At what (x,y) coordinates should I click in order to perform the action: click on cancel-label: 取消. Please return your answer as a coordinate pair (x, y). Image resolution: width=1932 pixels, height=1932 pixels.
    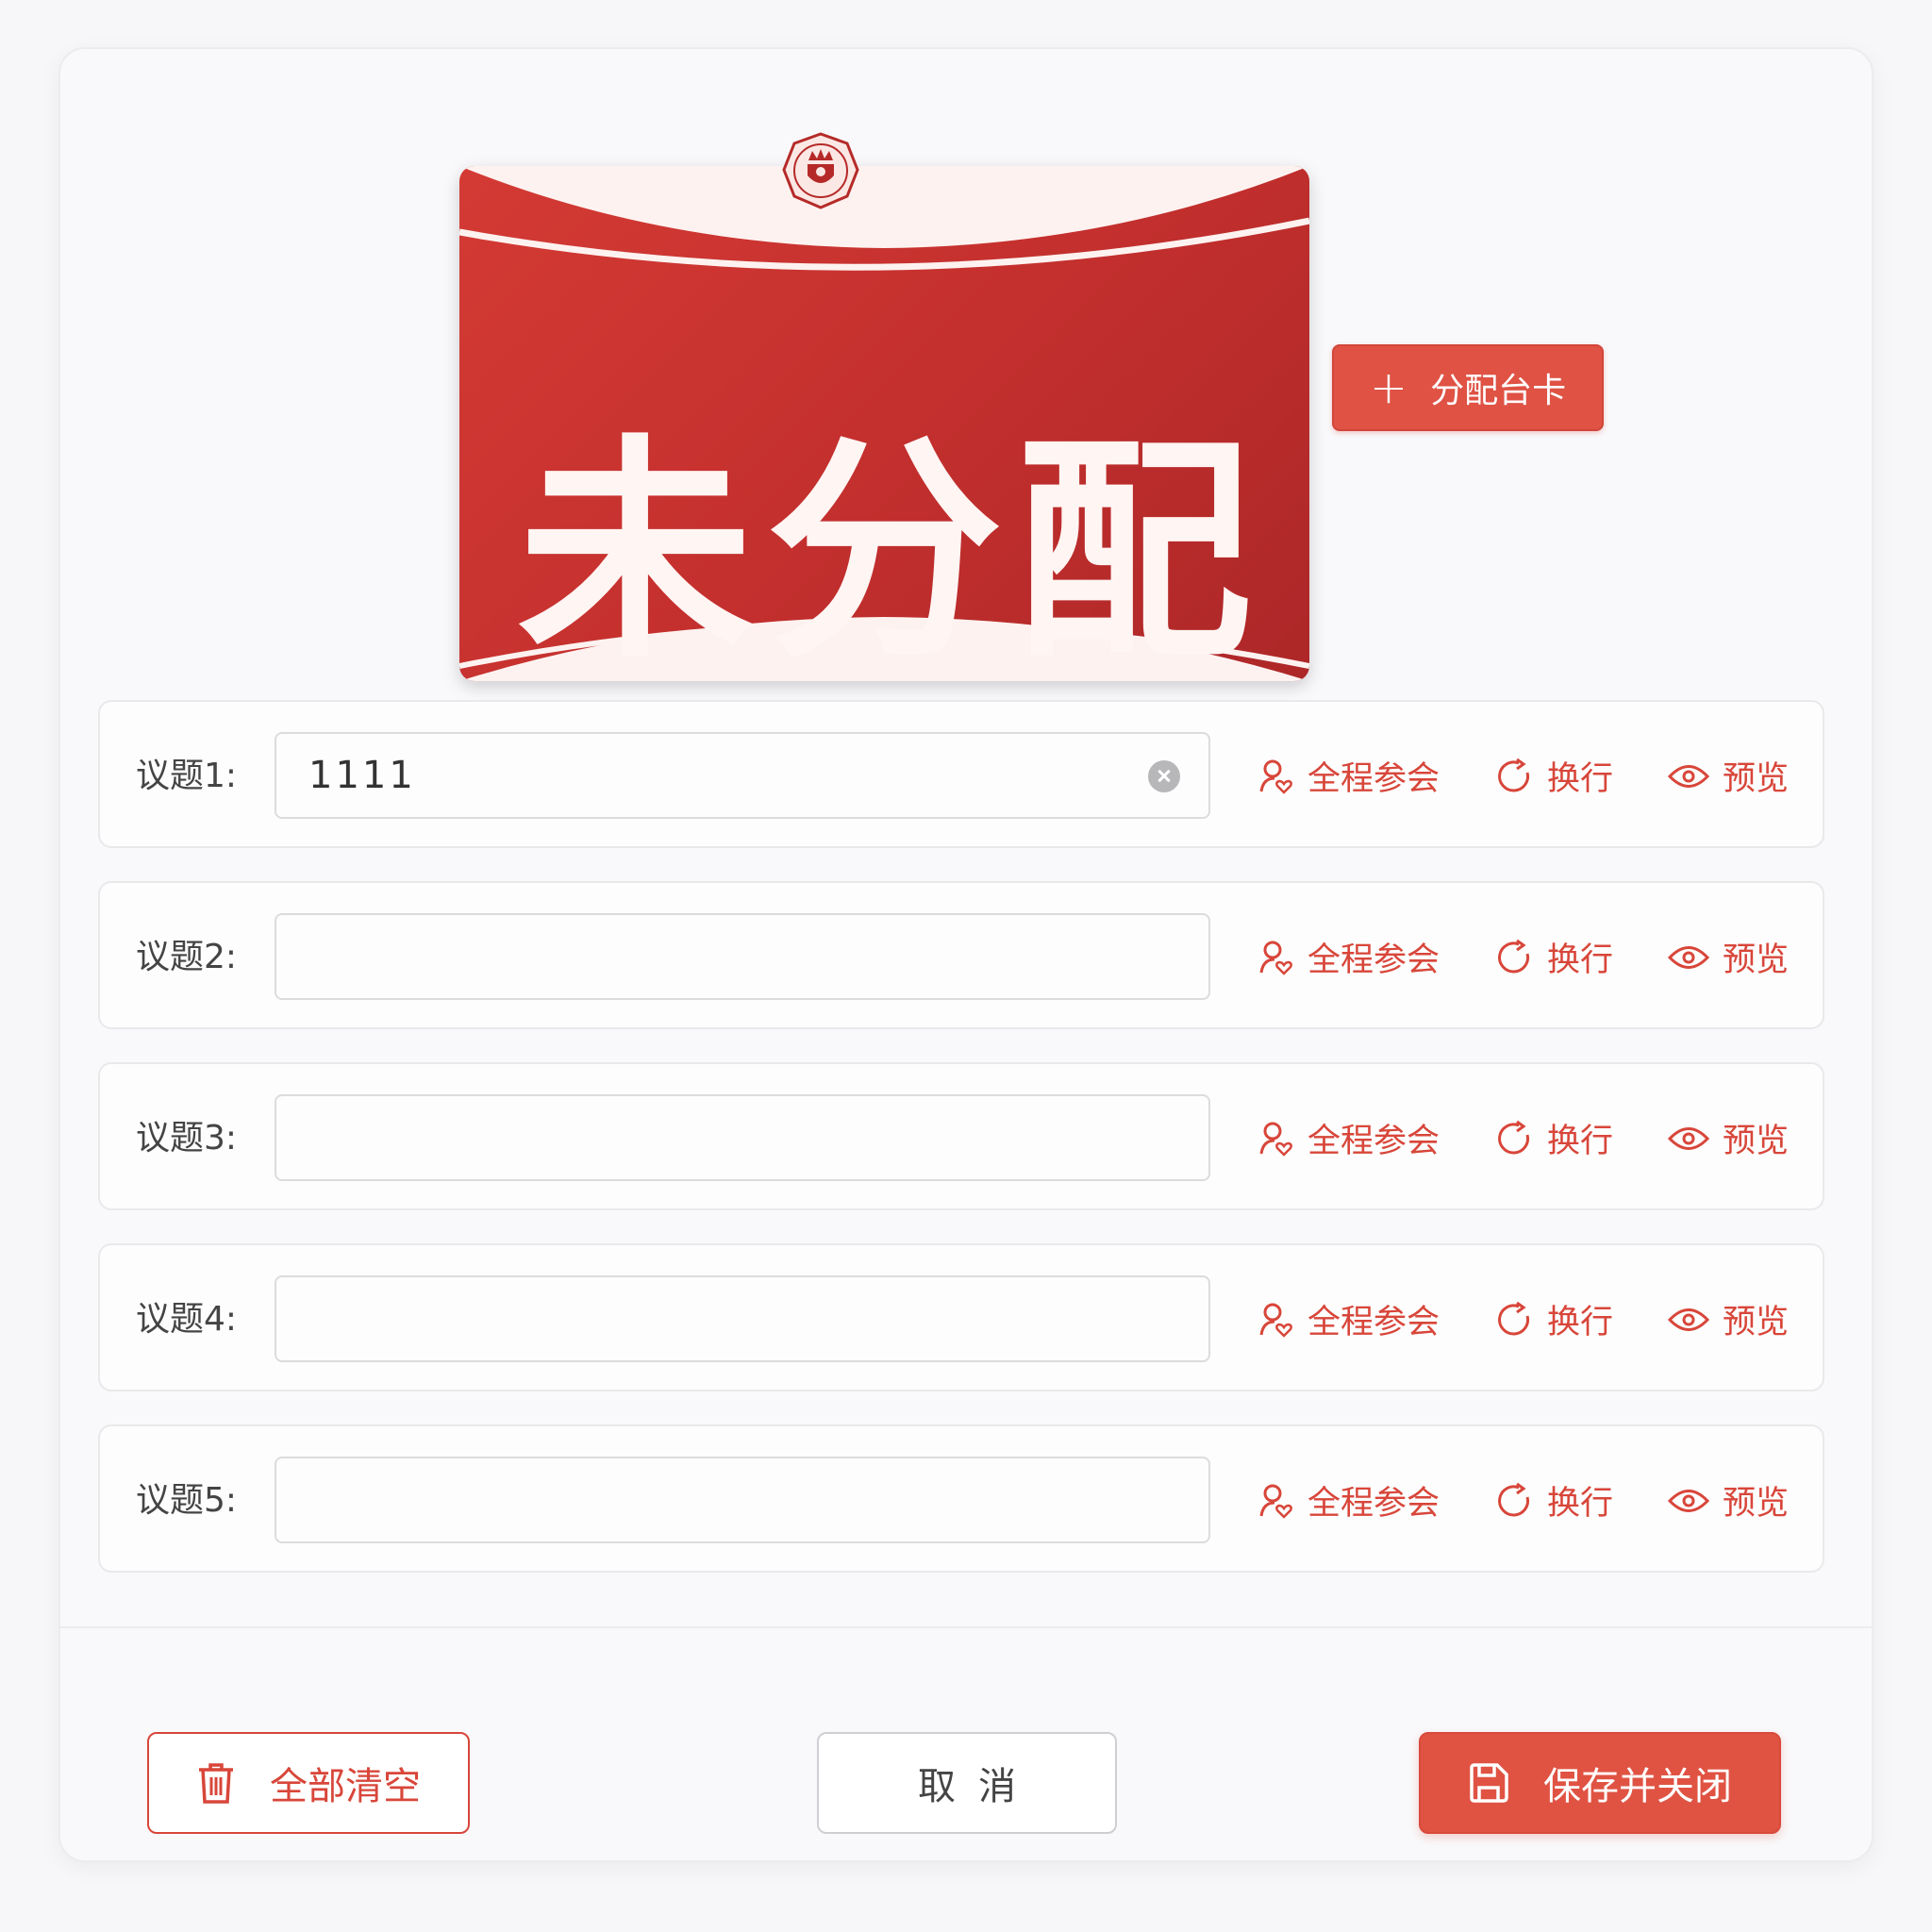
    Looking at the image, I should click on (979, 1787).